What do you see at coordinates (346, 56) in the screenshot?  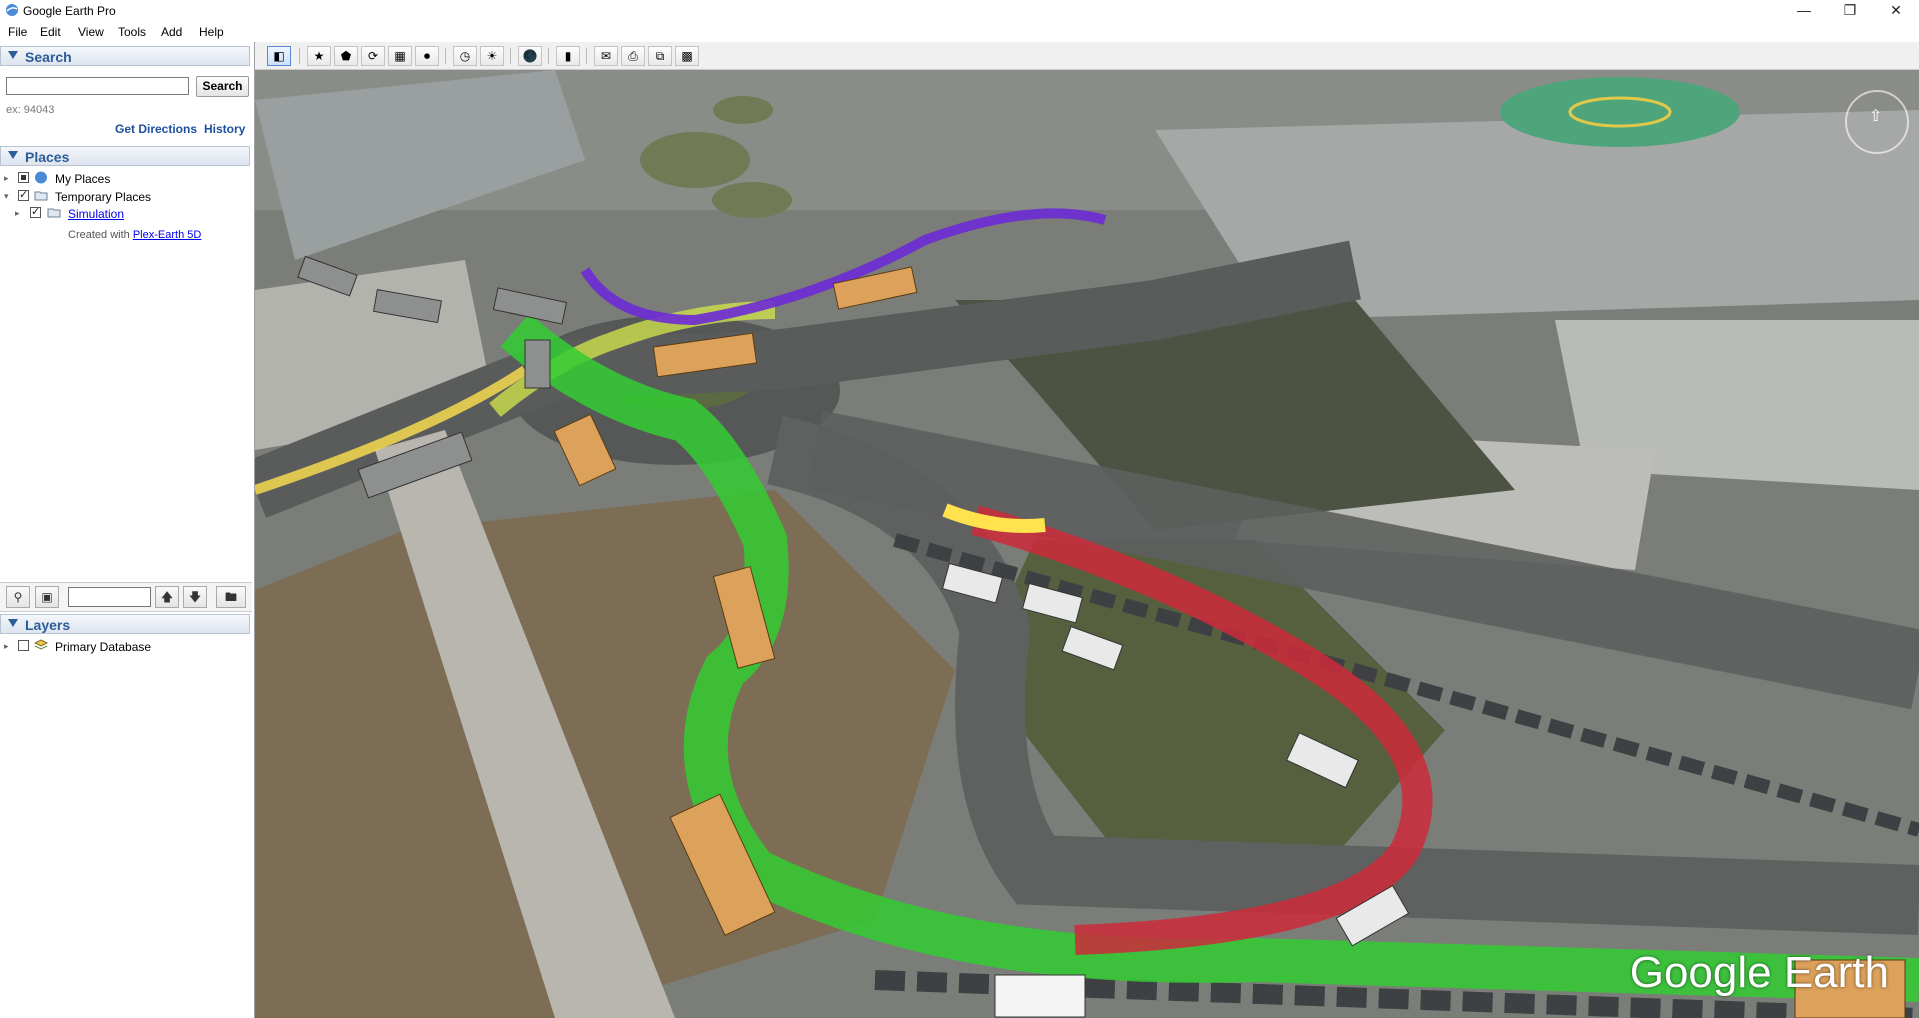 I see `add-polygon-icon: ⬟` at bounding box center [346, 56].